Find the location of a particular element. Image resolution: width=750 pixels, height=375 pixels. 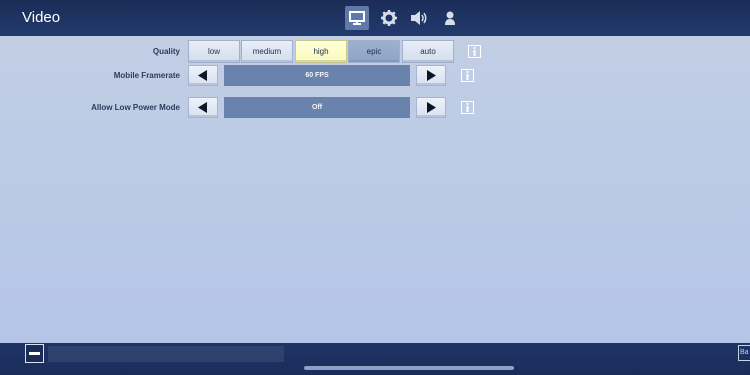

monitor-icon is located at coordinates (357, 18).